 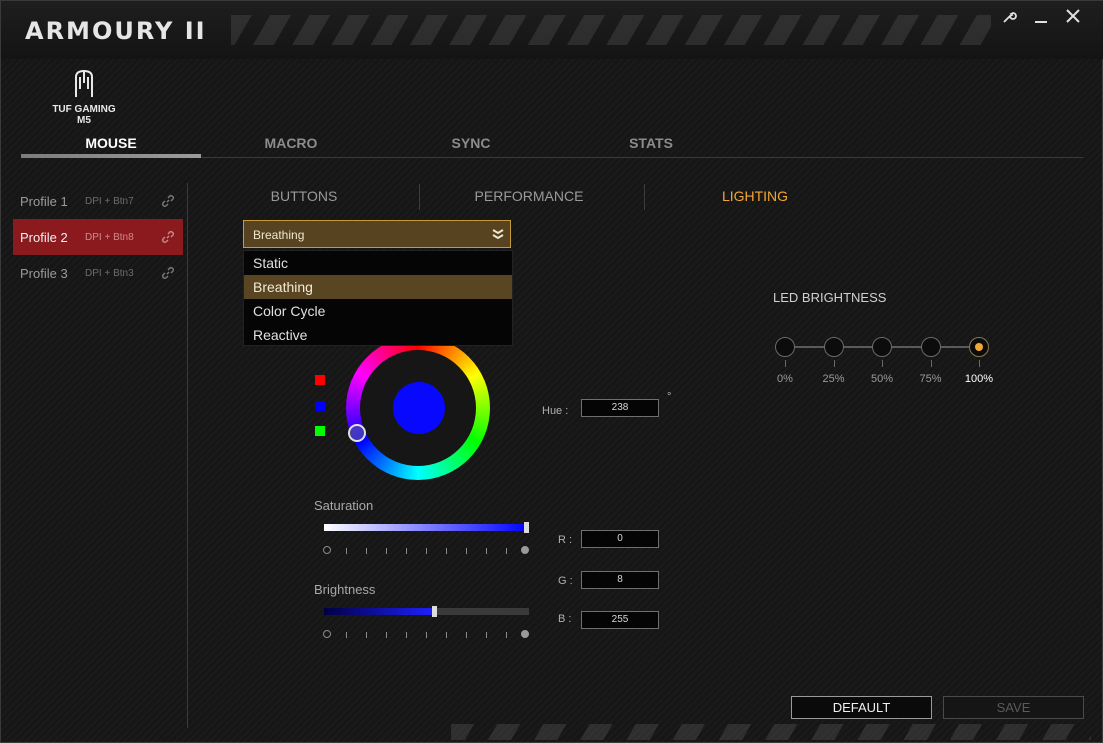 I want to click on profile-name: Profile 1, so click(x=44, y=201).